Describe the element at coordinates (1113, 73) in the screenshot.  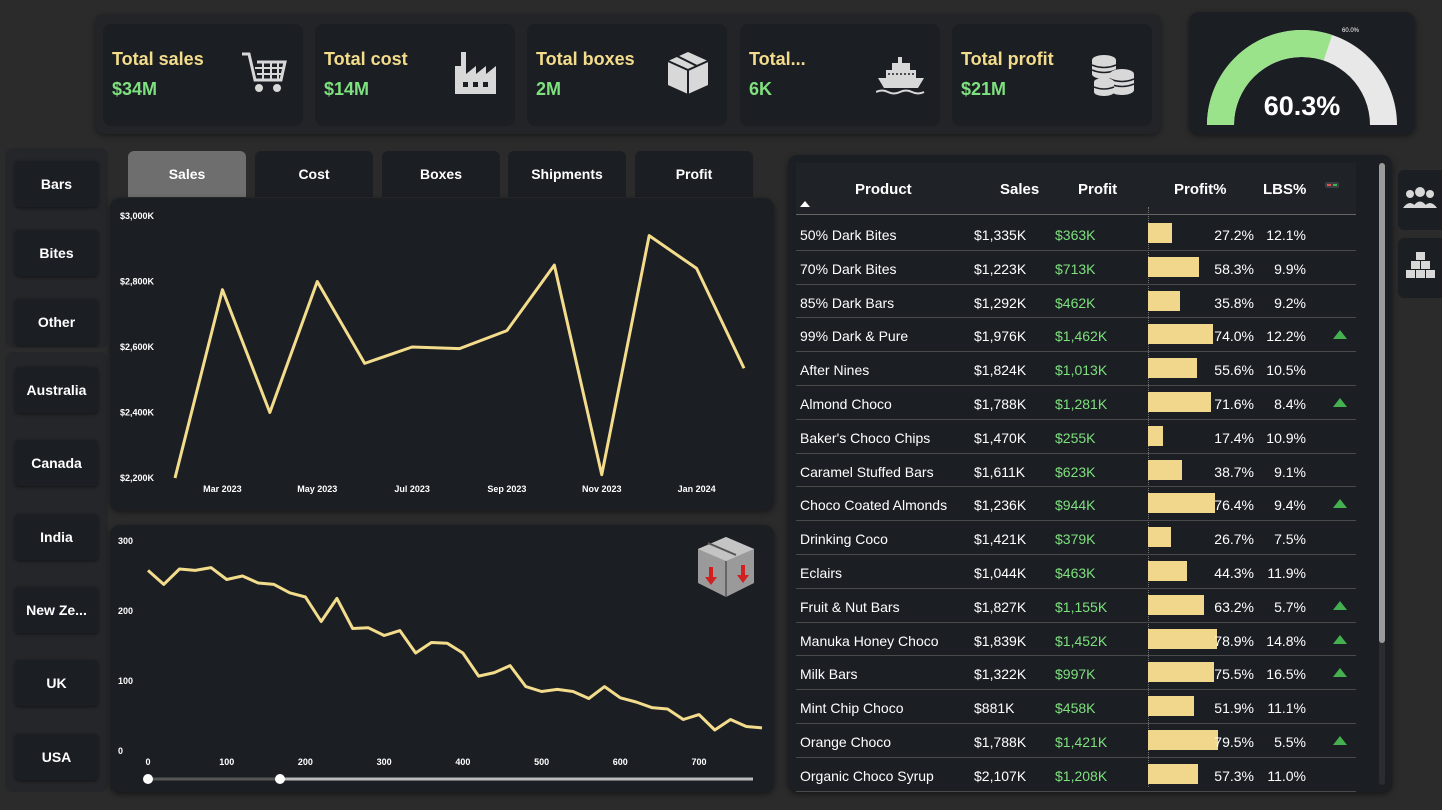
I see `coins-icon` at that location.